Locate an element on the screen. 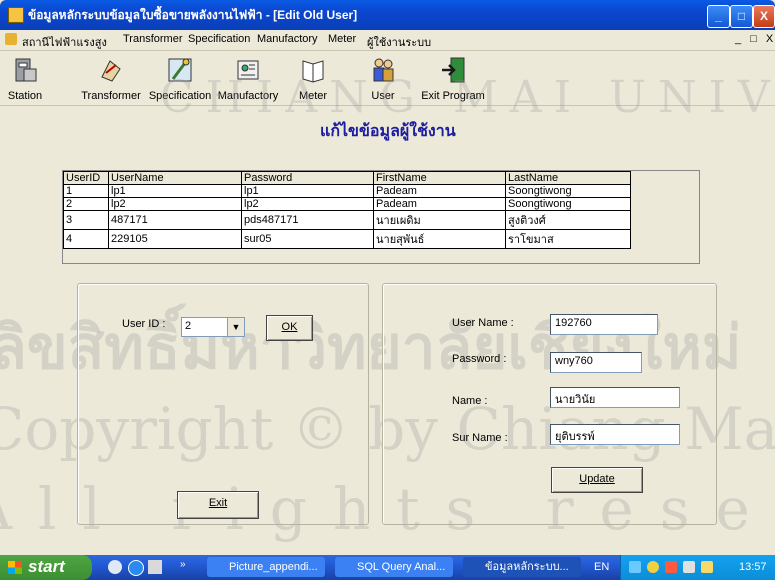  cell-lastname: ราโขมาส is located at coordinates (568, 239).